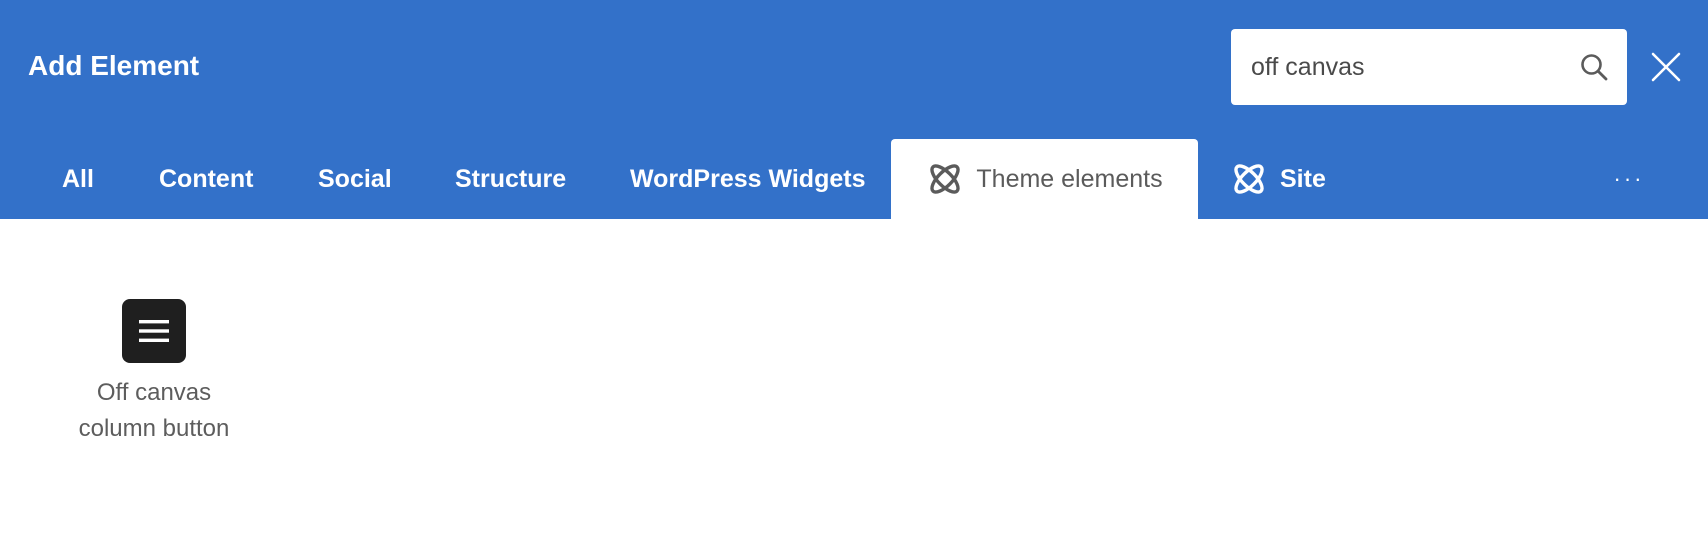 The width and height of the screenshot is (1708, 554). What do you see at coordinates (1411, 67) in the screenshot?
I see `search-input` at bounding box center [1411, 67].